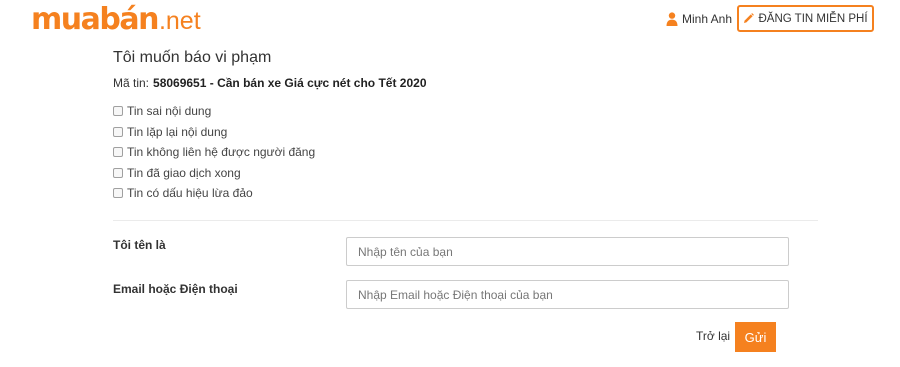  What do you see at coordinates (707, 19) in the screenshot?
I see `user-name: Minh Anh` at bounding box center [707, 19].